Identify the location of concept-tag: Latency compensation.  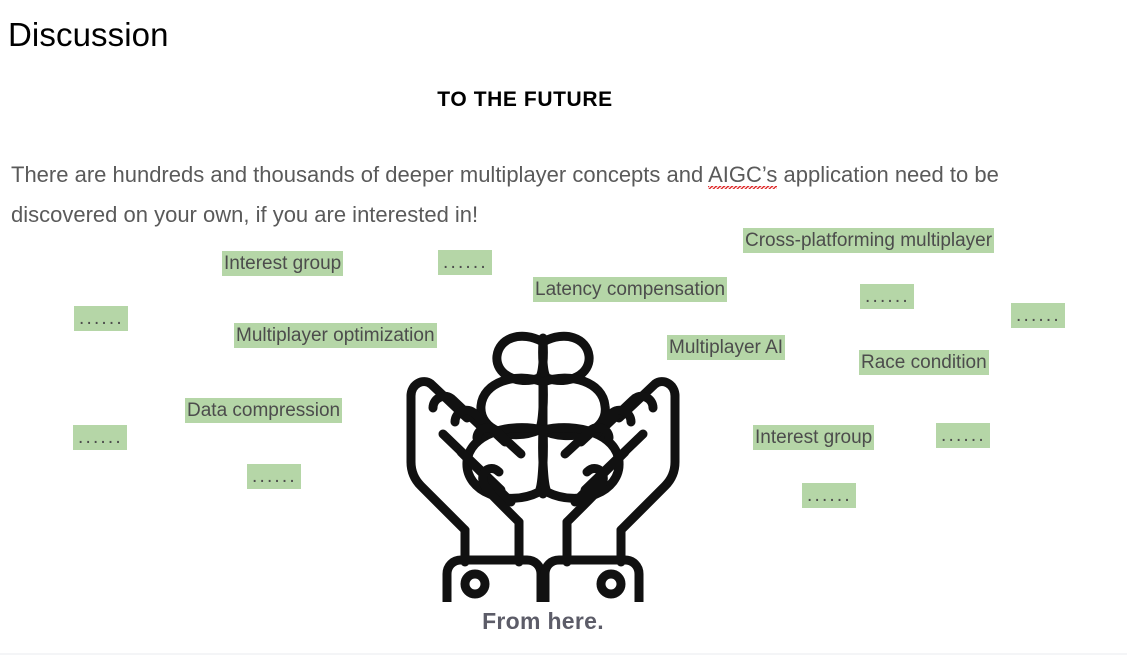
(630, 289).